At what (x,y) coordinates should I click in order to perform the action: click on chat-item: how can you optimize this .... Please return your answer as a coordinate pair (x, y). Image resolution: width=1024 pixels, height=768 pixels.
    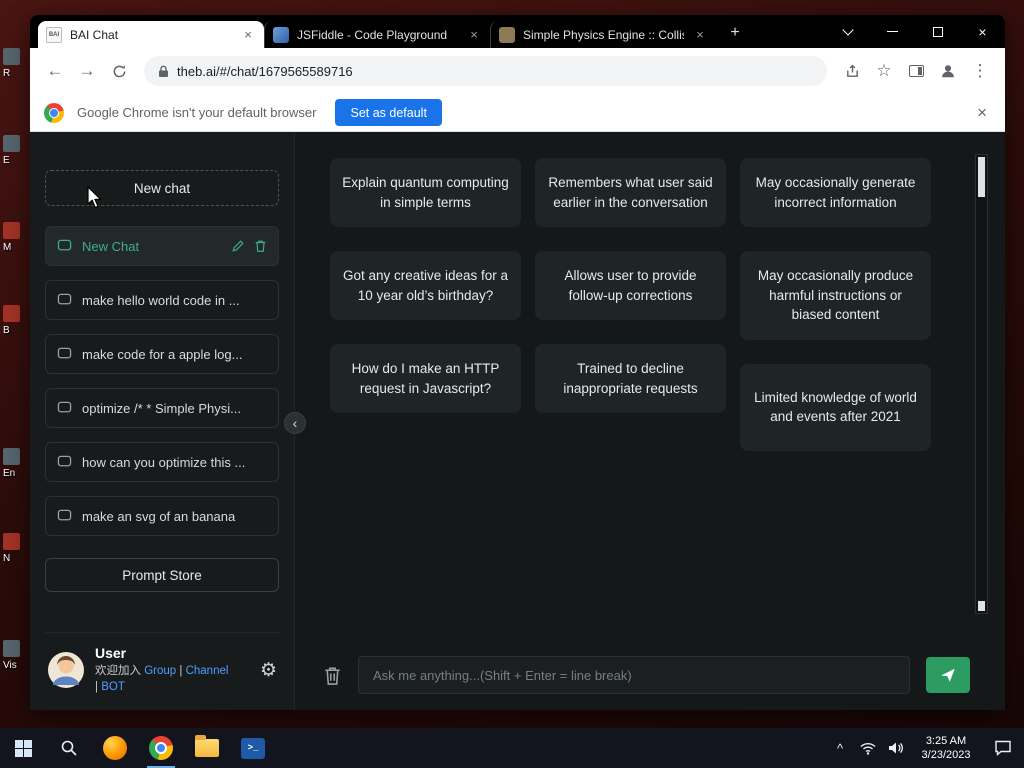
    Looking at the image, I should click on (162, 462).